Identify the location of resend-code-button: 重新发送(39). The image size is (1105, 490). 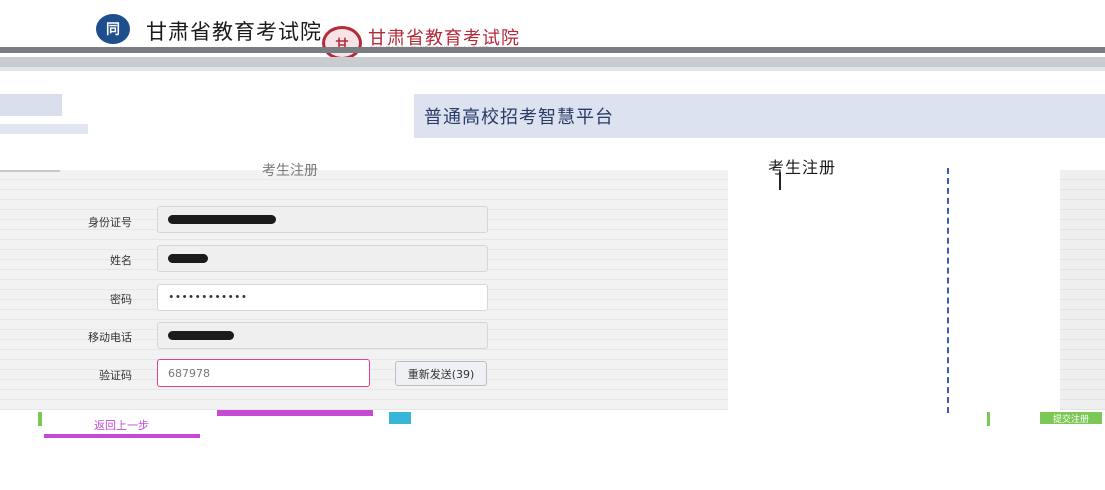
(441, 373).